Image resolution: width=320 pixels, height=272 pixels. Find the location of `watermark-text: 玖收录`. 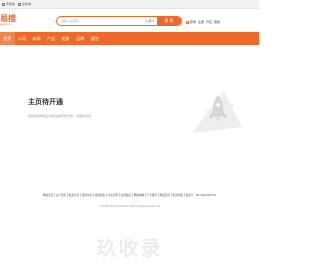

watermark-text: 玖收录 is located at coordinates (129, 248).